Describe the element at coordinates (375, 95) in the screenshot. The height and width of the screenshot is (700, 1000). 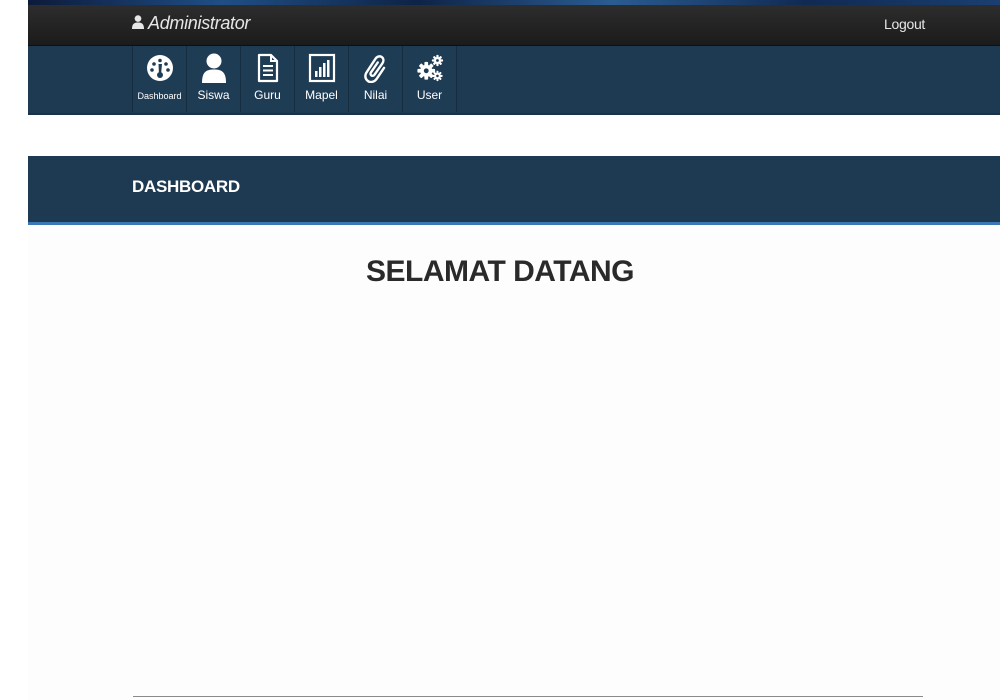
I see `nav-label-nilai: Nilai` at that location.